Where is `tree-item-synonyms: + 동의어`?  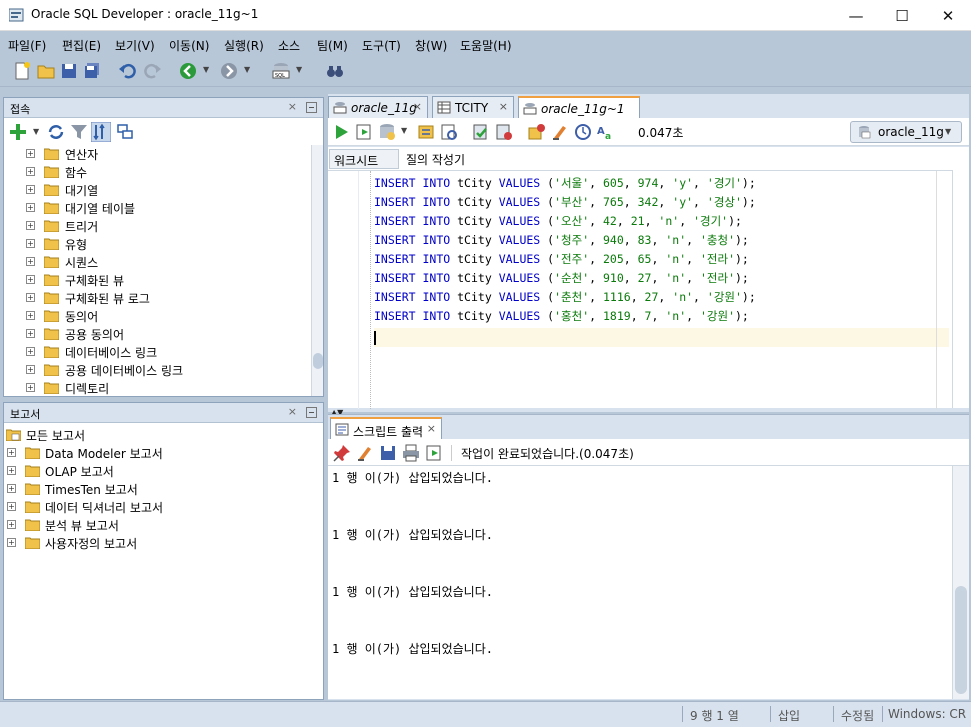 tree-item-synonyms: + 동의어 is located at coordinates (168, 316).